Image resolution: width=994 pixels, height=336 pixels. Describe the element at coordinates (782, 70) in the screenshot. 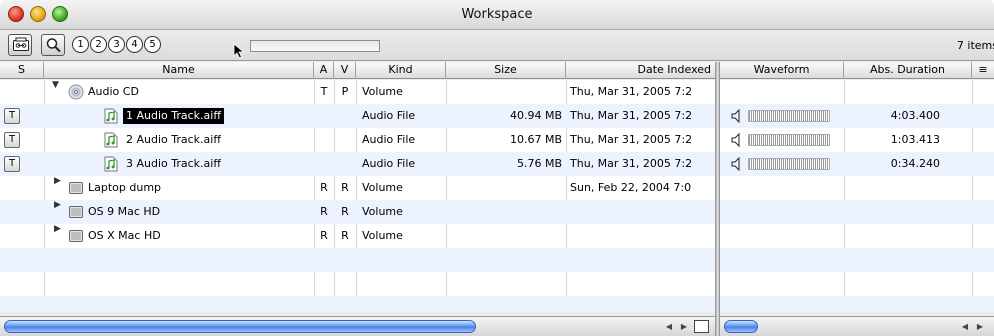

I see `column-header-waveform: Waveform` at that location.